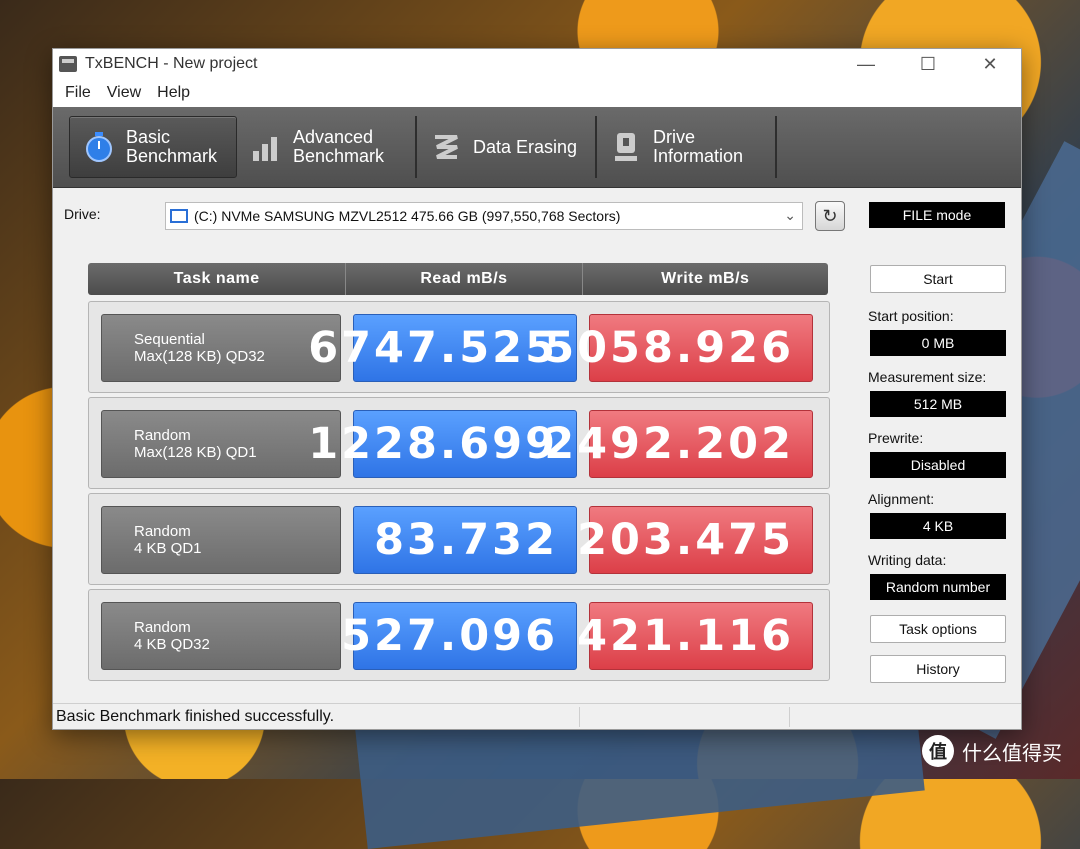 The image size is (1080, 849). Describe the element at coordinates (179, 216) in the screenshot. I see `drive-icon` at that location.